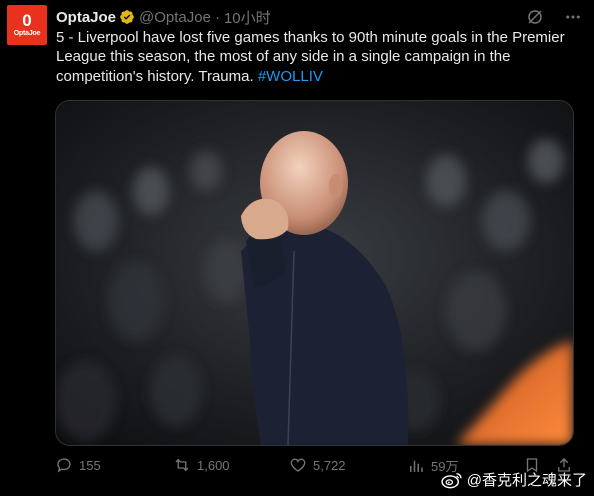 The width and height of the screenshot is (594, 496). Describe the element at coordinates (27, 33) in the screenshot. I see `avatar-brand-text: OptaJoe` at that location.